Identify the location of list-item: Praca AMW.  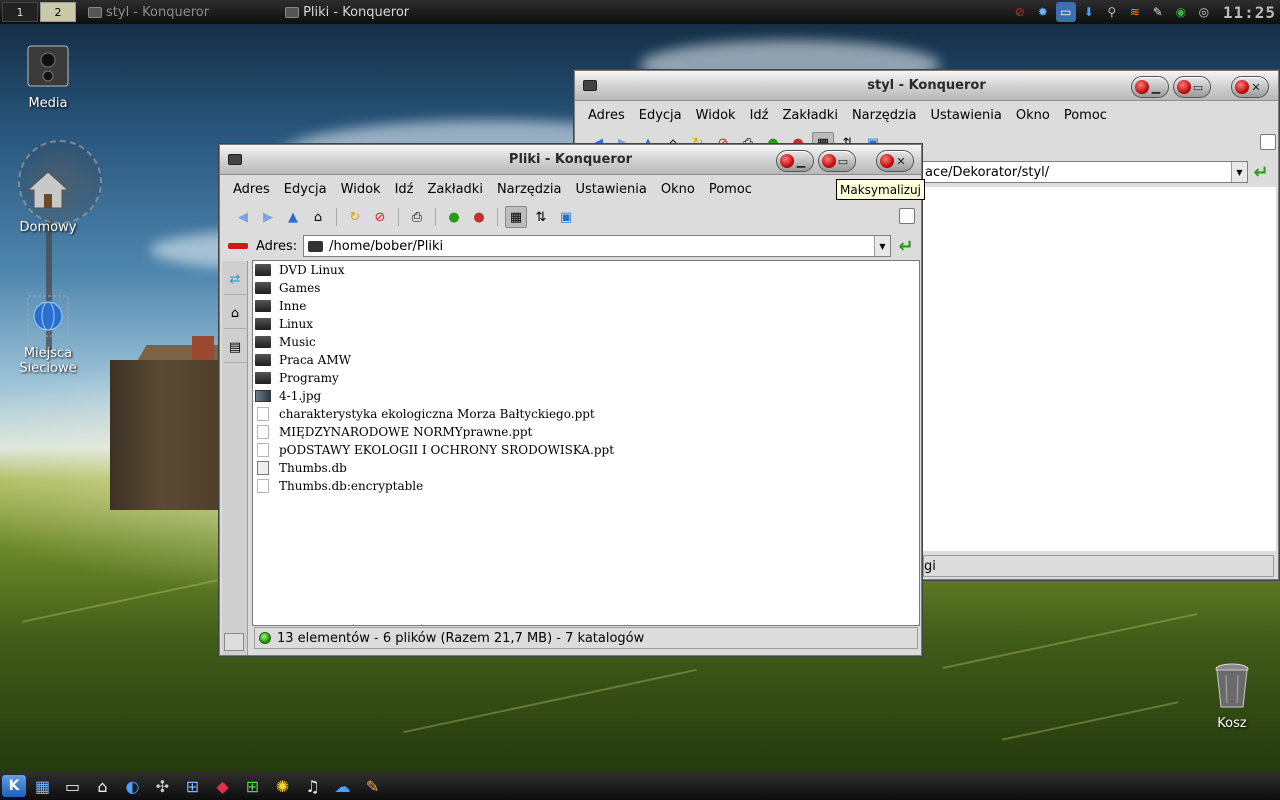
(586, 360).